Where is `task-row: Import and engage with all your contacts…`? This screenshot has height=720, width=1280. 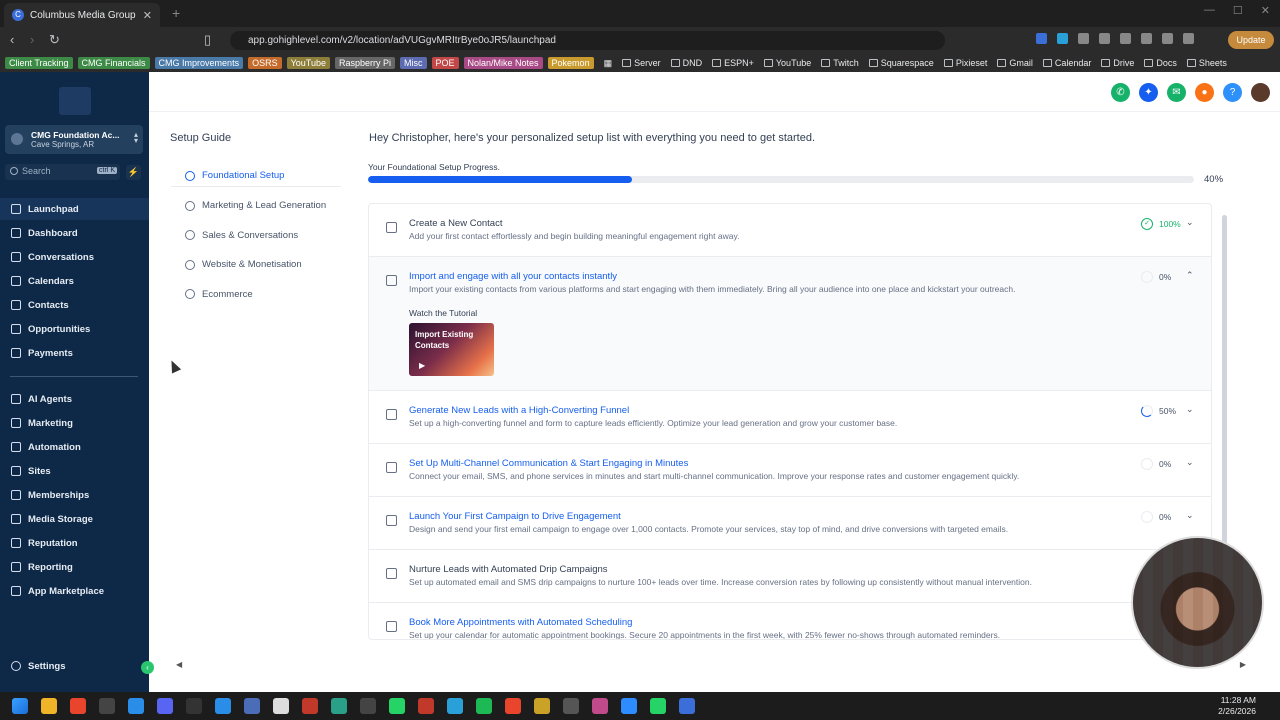 task-row: Import and engage with all your contacts… is located at coordinates (790, 324).